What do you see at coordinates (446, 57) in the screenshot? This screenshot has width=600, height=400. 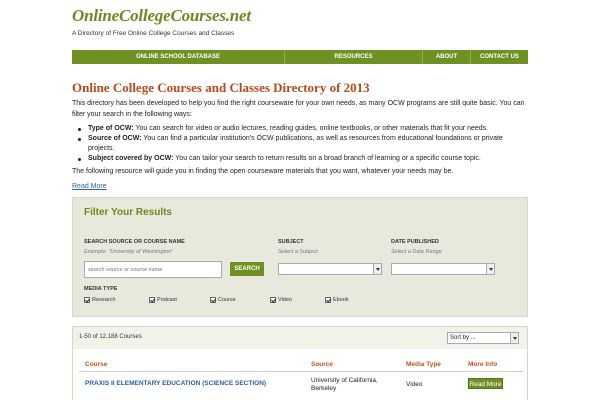 I see `nav-about: ABOUT` at bounding box center [446, 57].